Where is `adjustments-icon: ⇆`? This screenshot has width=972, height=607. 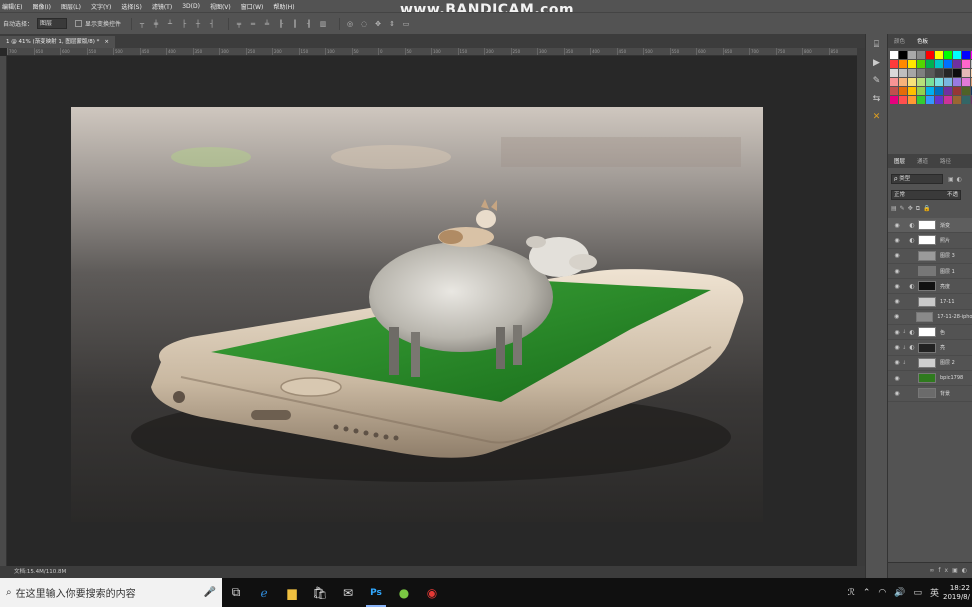 adjustments-icon: ⇆ is located at coordinates (877, 99).